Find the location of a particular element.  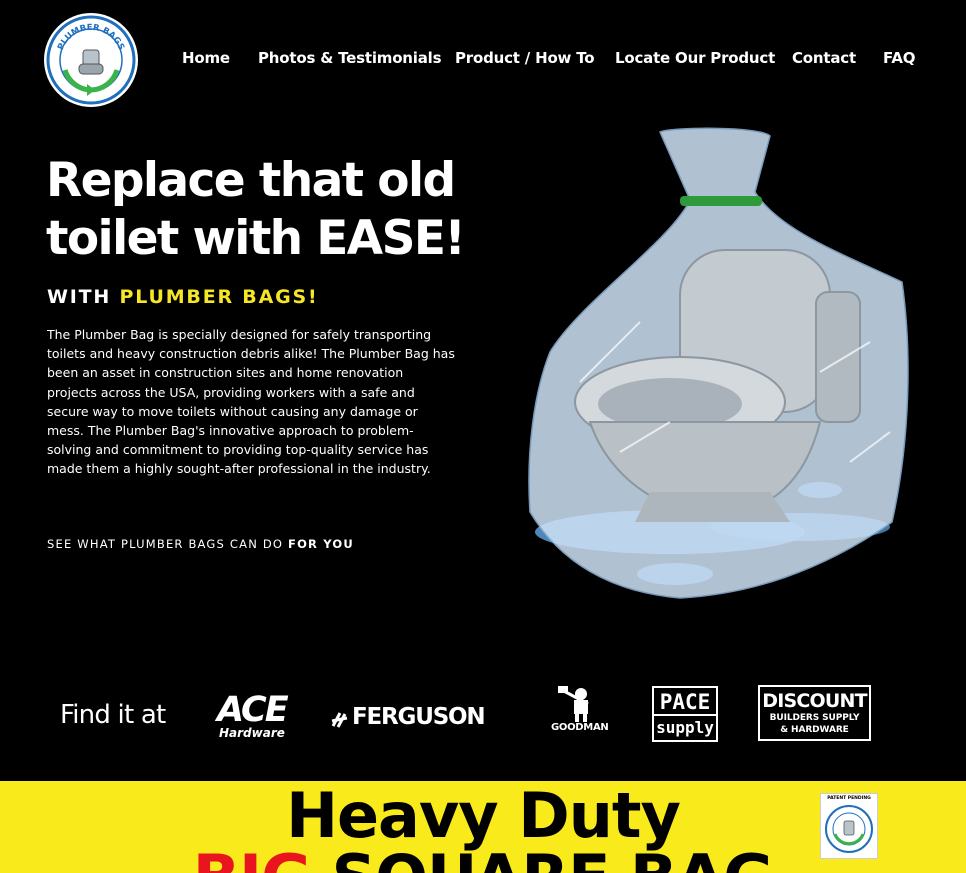

discount-line3: & HARDWARE is located at coordinates (814, 730).